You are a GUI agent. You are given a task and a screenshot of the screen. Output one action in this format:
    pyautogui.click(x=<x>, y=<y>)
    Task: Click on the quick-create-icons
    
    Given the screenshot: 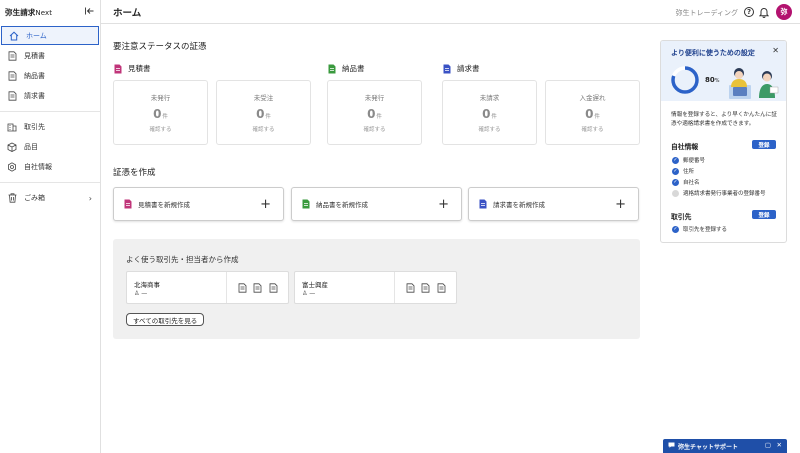 What is the action you would take?
    pyautogui.click(x=257, y=287)
    